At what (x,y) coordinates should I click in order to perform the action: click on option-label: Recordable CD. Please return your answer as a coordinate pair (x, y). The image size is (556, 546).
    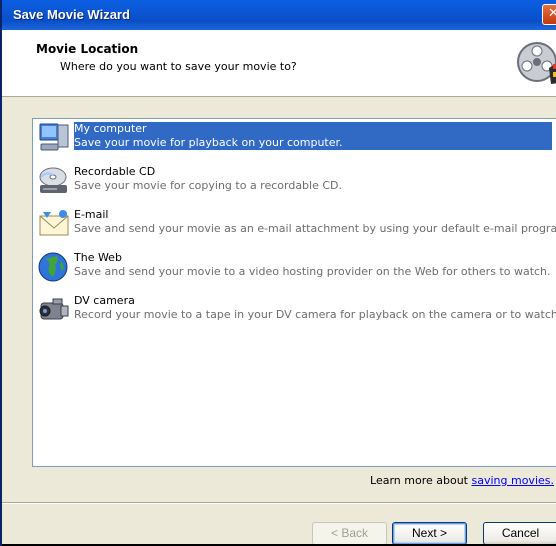
    Looking at the image, I should click on (115, 171).